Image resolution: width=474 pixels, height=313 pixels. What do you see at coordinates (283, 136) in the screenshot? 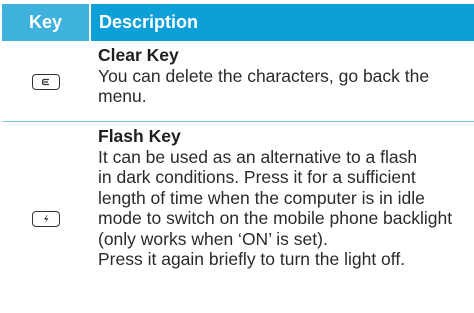
I see `row-title: Flash Key` at bounding box center [283, 136].